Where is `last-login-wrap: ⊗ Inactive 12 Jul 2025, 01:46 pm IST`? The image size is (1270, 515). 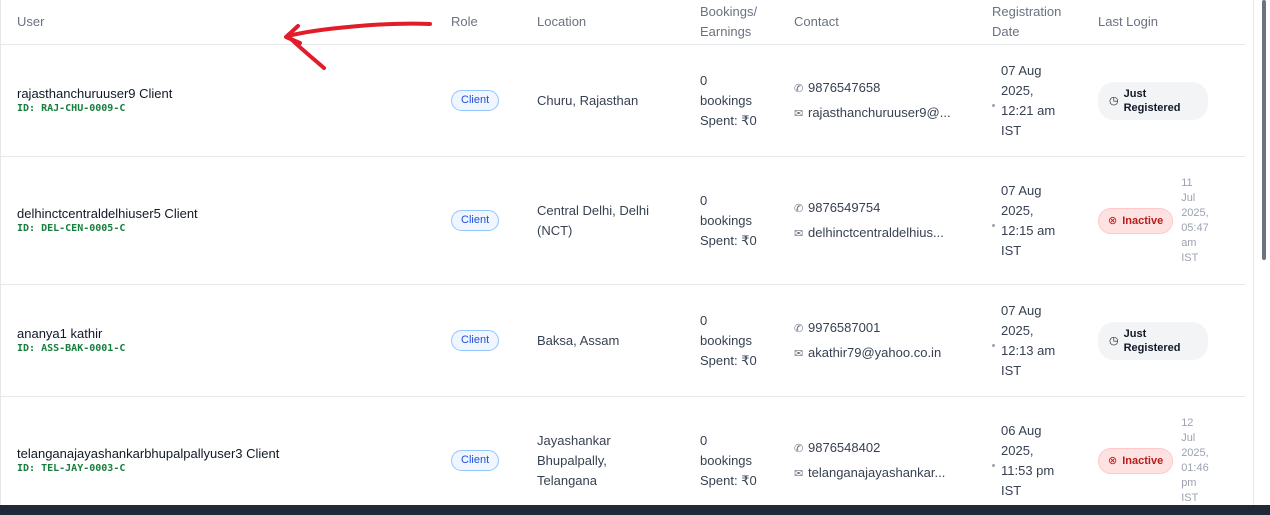 last-login-wrap: ⊗ Inactive 12 Jul 2025, 01:46 pm IST is located at coordinates (1171, 461).